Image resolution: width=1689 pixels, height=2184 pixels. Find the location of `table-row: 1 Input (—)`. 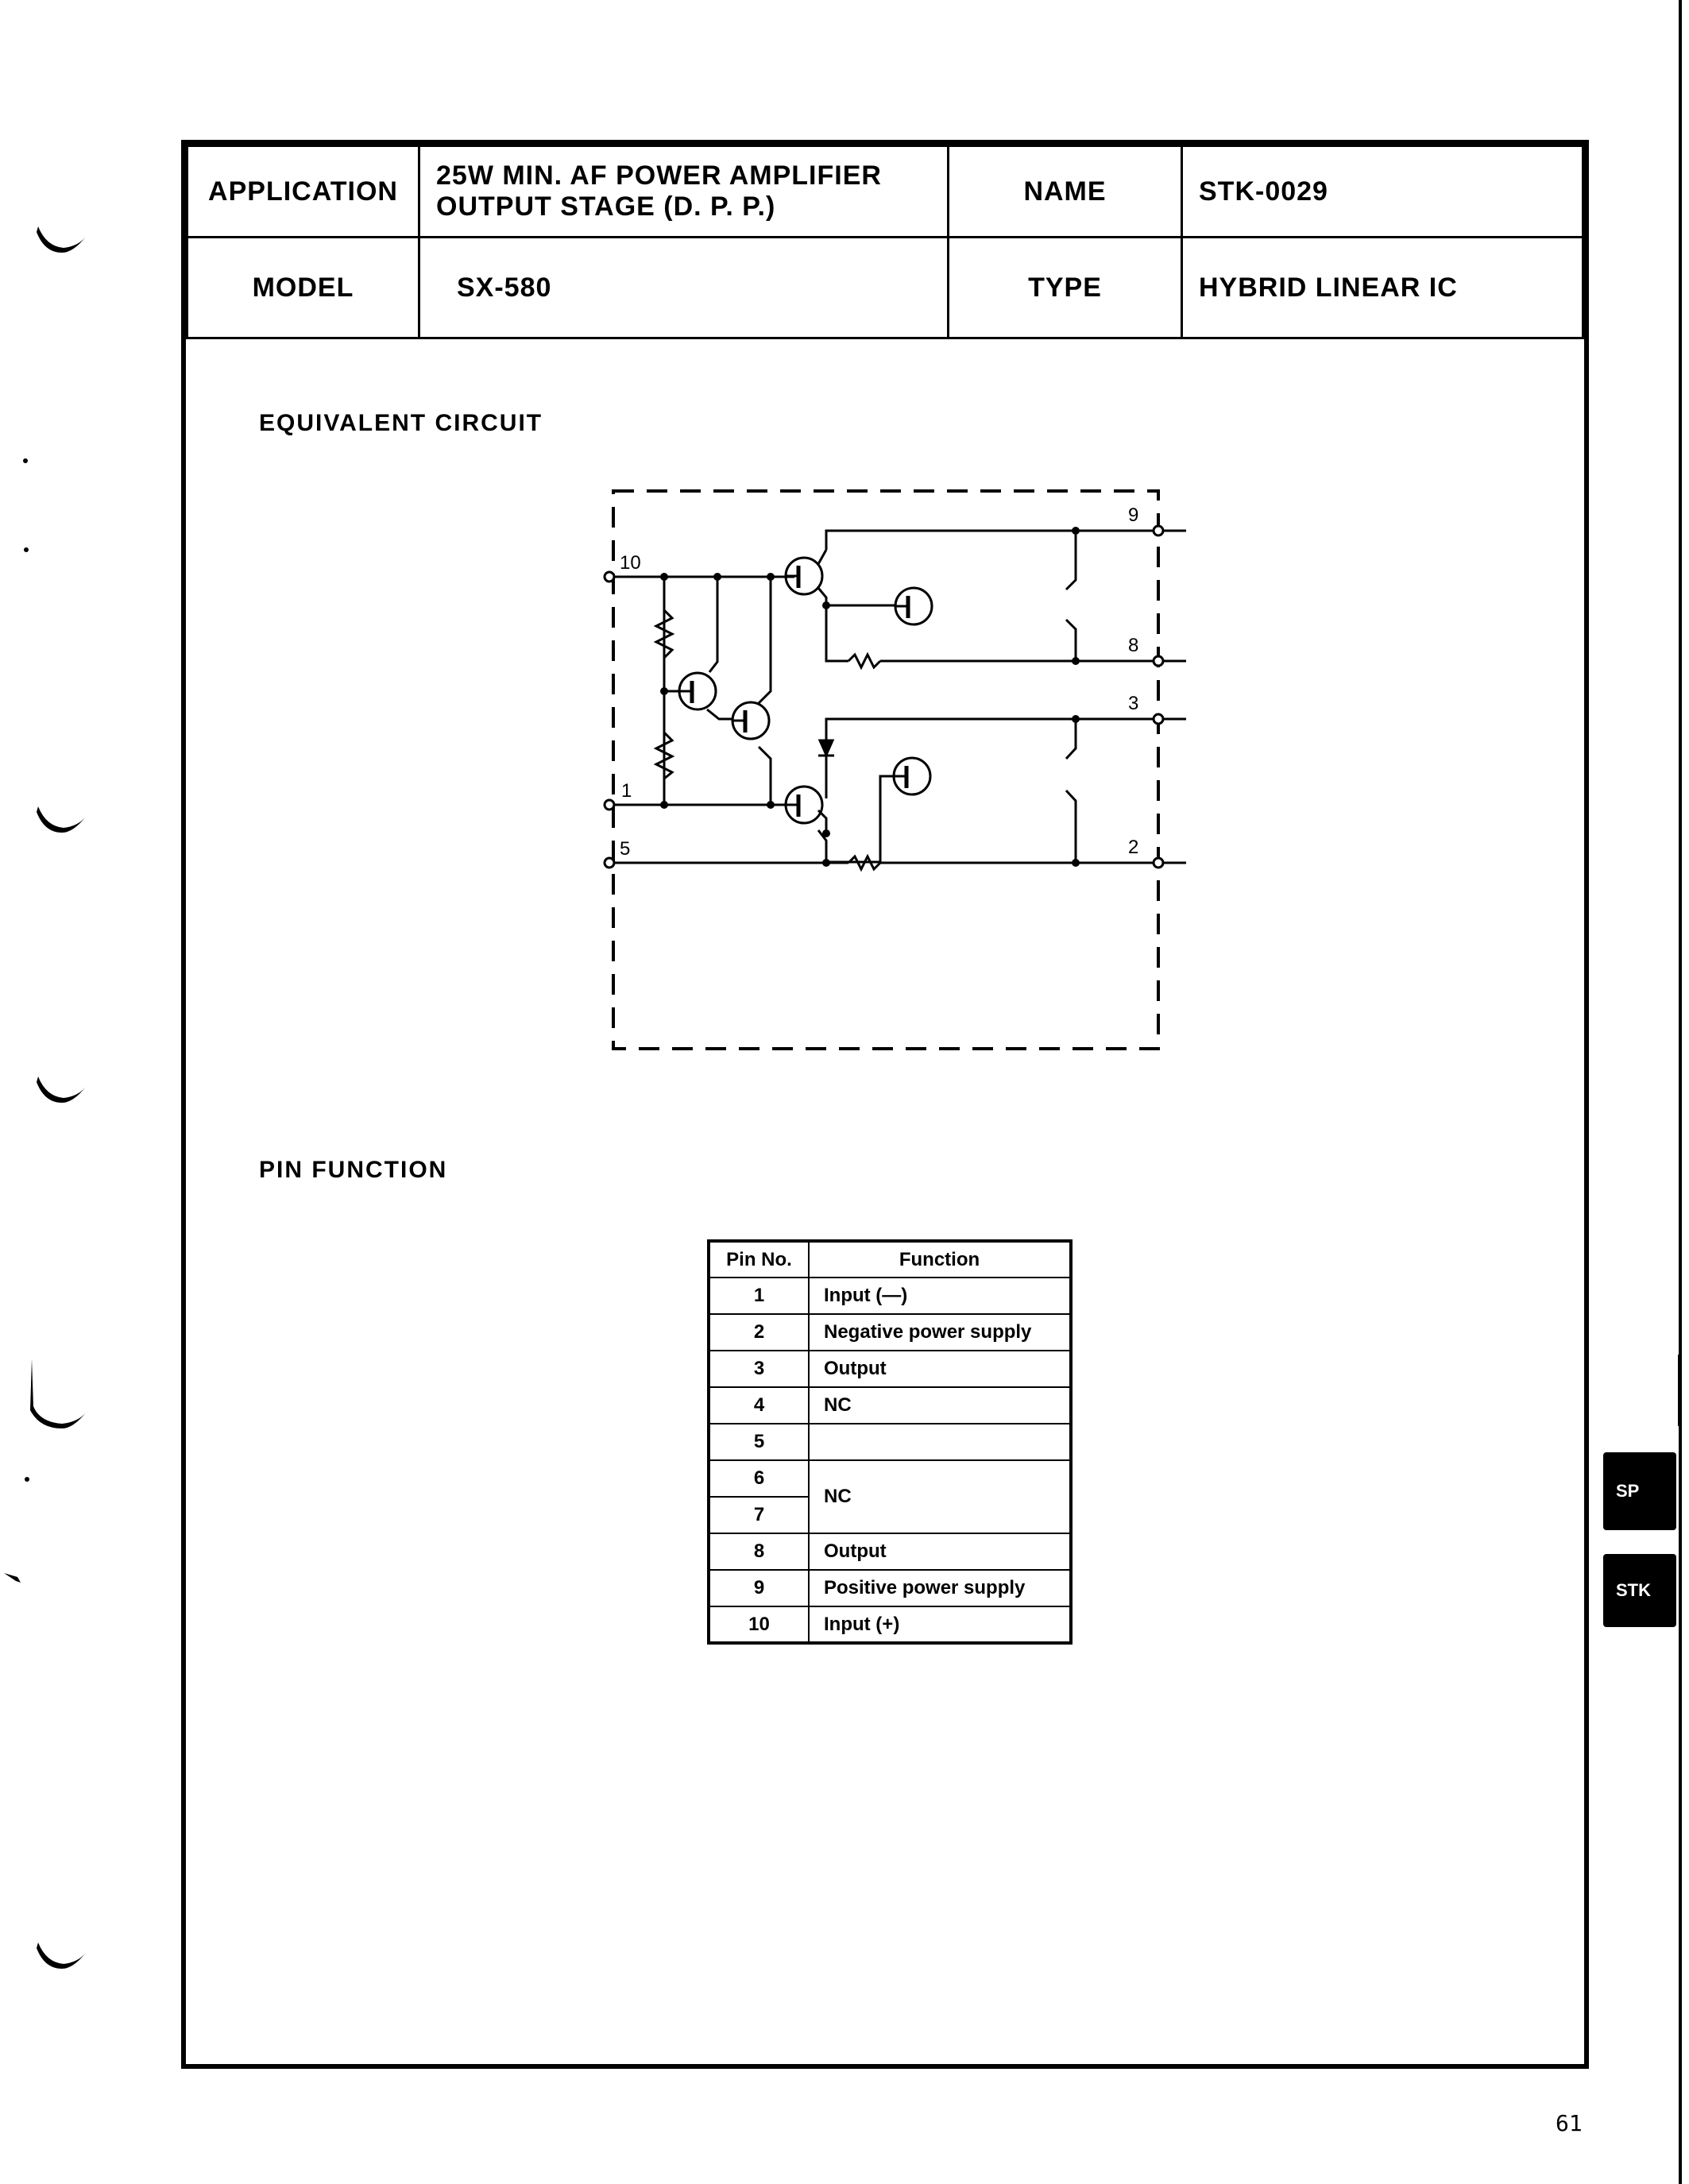

table-row: 1 Input (—) is located at coordinates (890, 1296).